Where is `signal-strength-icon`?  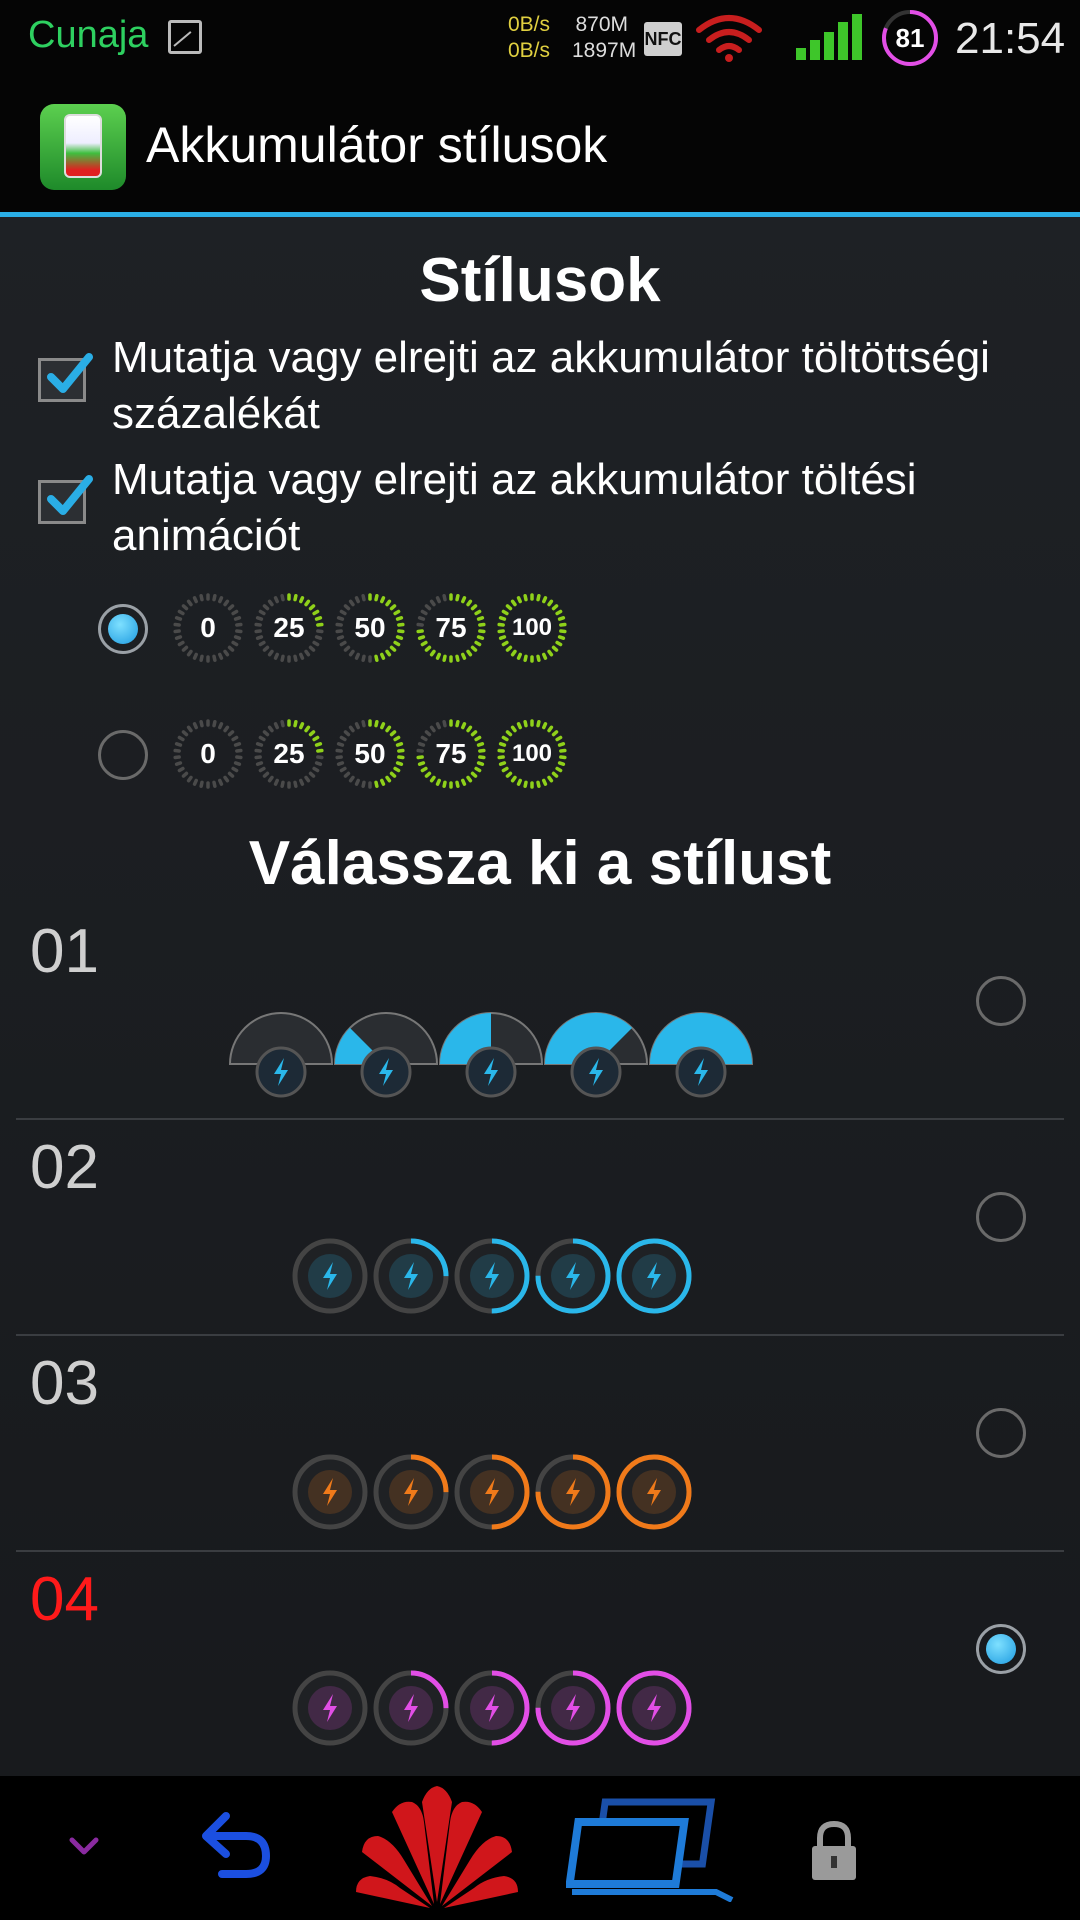
signal-strength-icon is located at coordinates (829, 37).